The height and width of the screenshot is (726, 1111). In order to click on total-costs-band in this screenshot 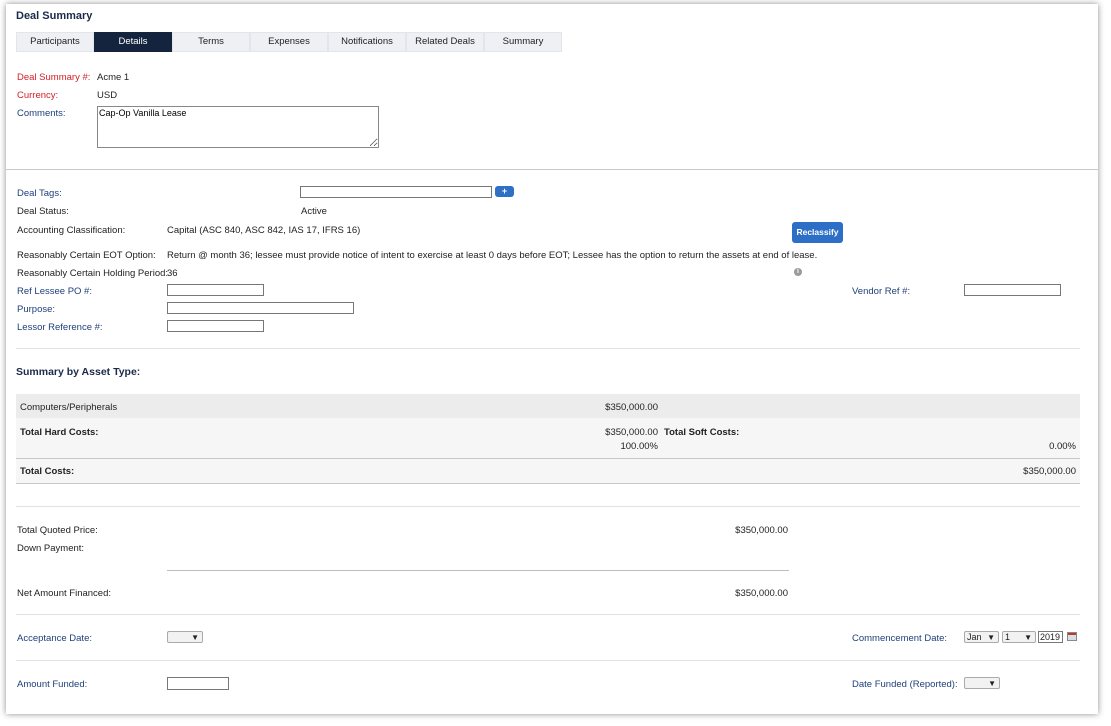, I will do `click(548, 471)`.